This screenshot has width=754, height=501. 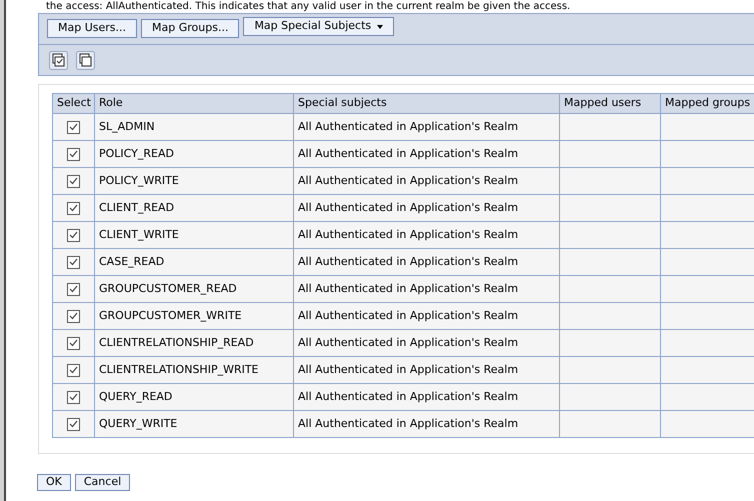 What do you see at coordinates (136, 153) in the screenshot?
I see `role-name: POLICY_READ` at bounding box center [136, 153].